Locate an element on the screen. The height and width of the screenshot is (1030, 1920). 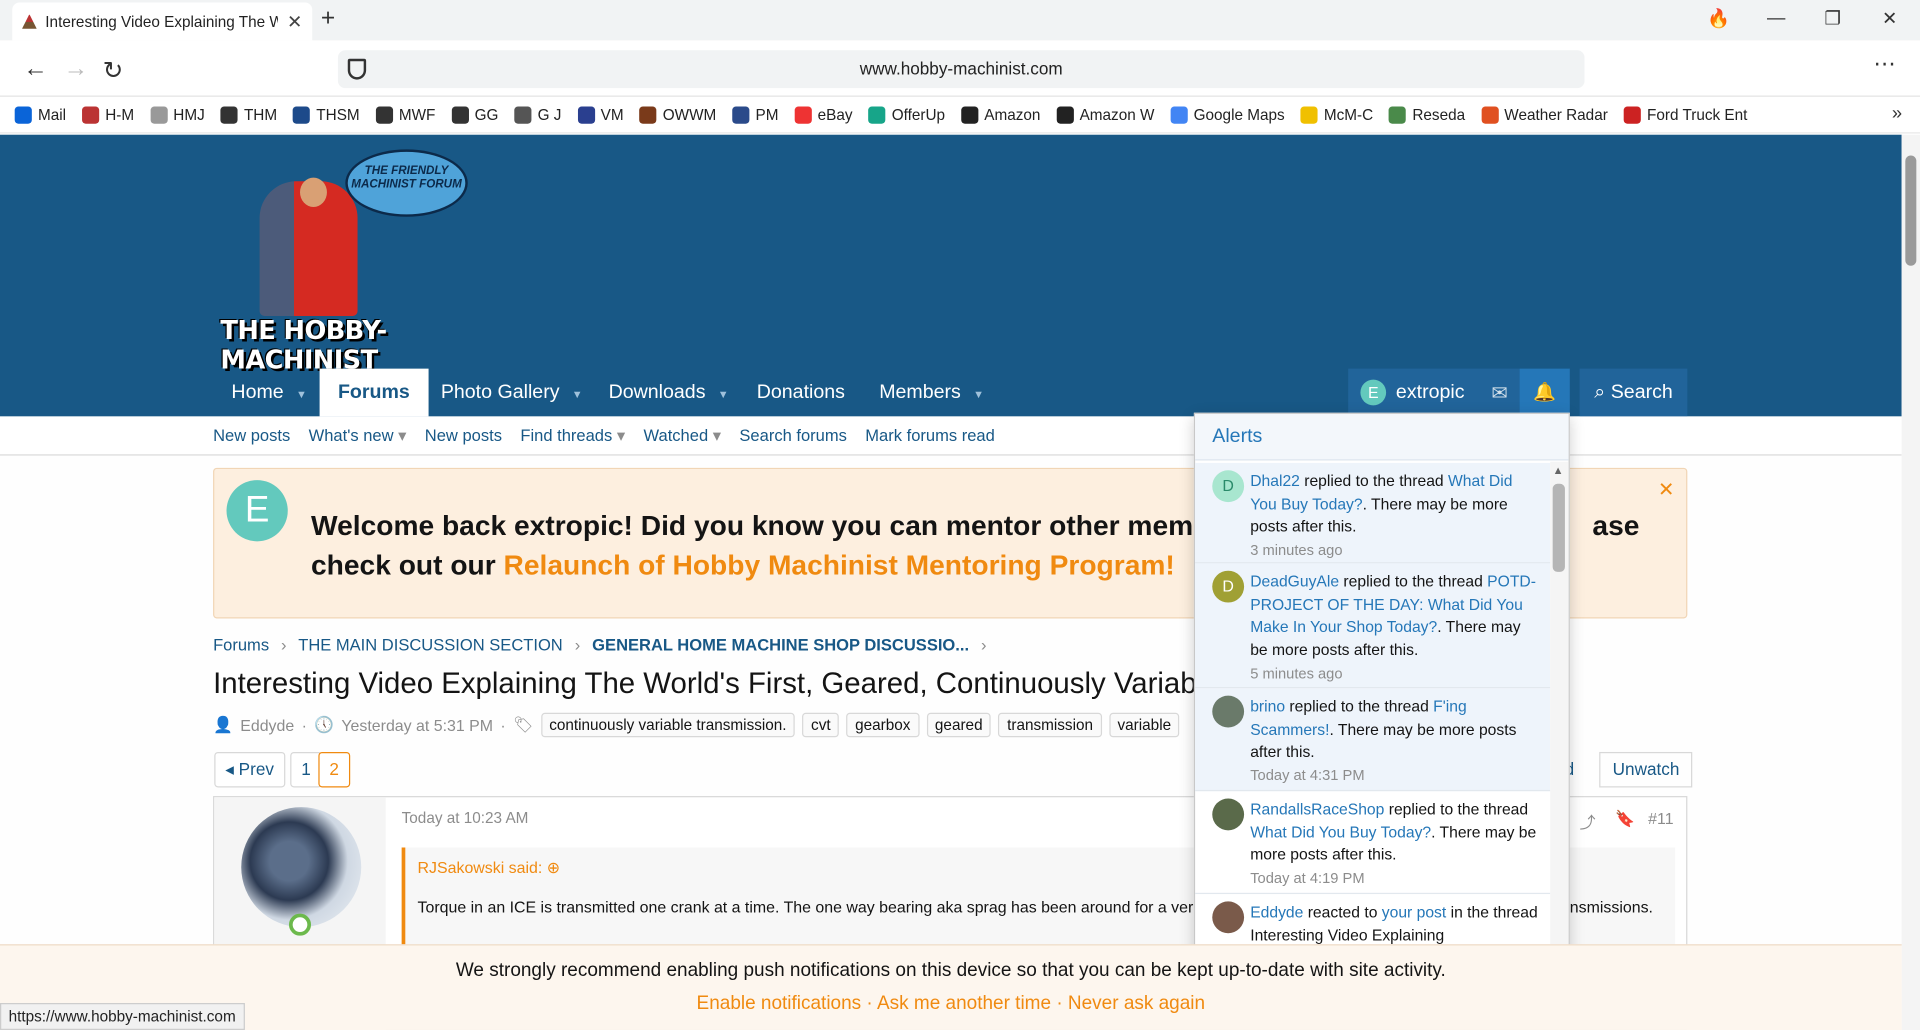
shield-icon is located at coordinates (357, 69).